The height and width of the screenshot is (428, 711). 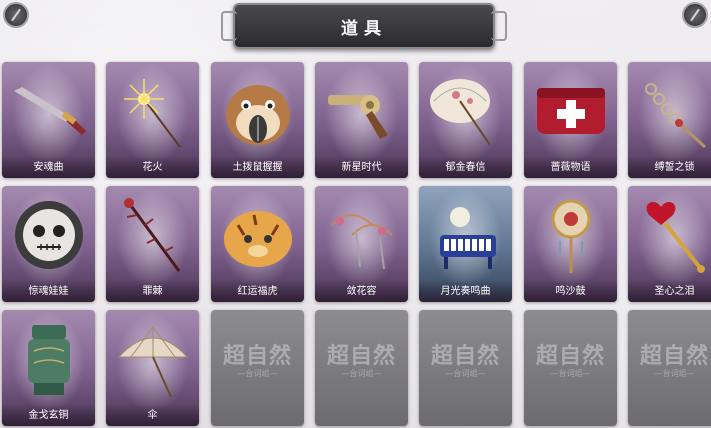 What do you see at coordinates (465, 167) in the screenshot?
I see `item-label: 郁金春信` at bounding box center [465, 167].